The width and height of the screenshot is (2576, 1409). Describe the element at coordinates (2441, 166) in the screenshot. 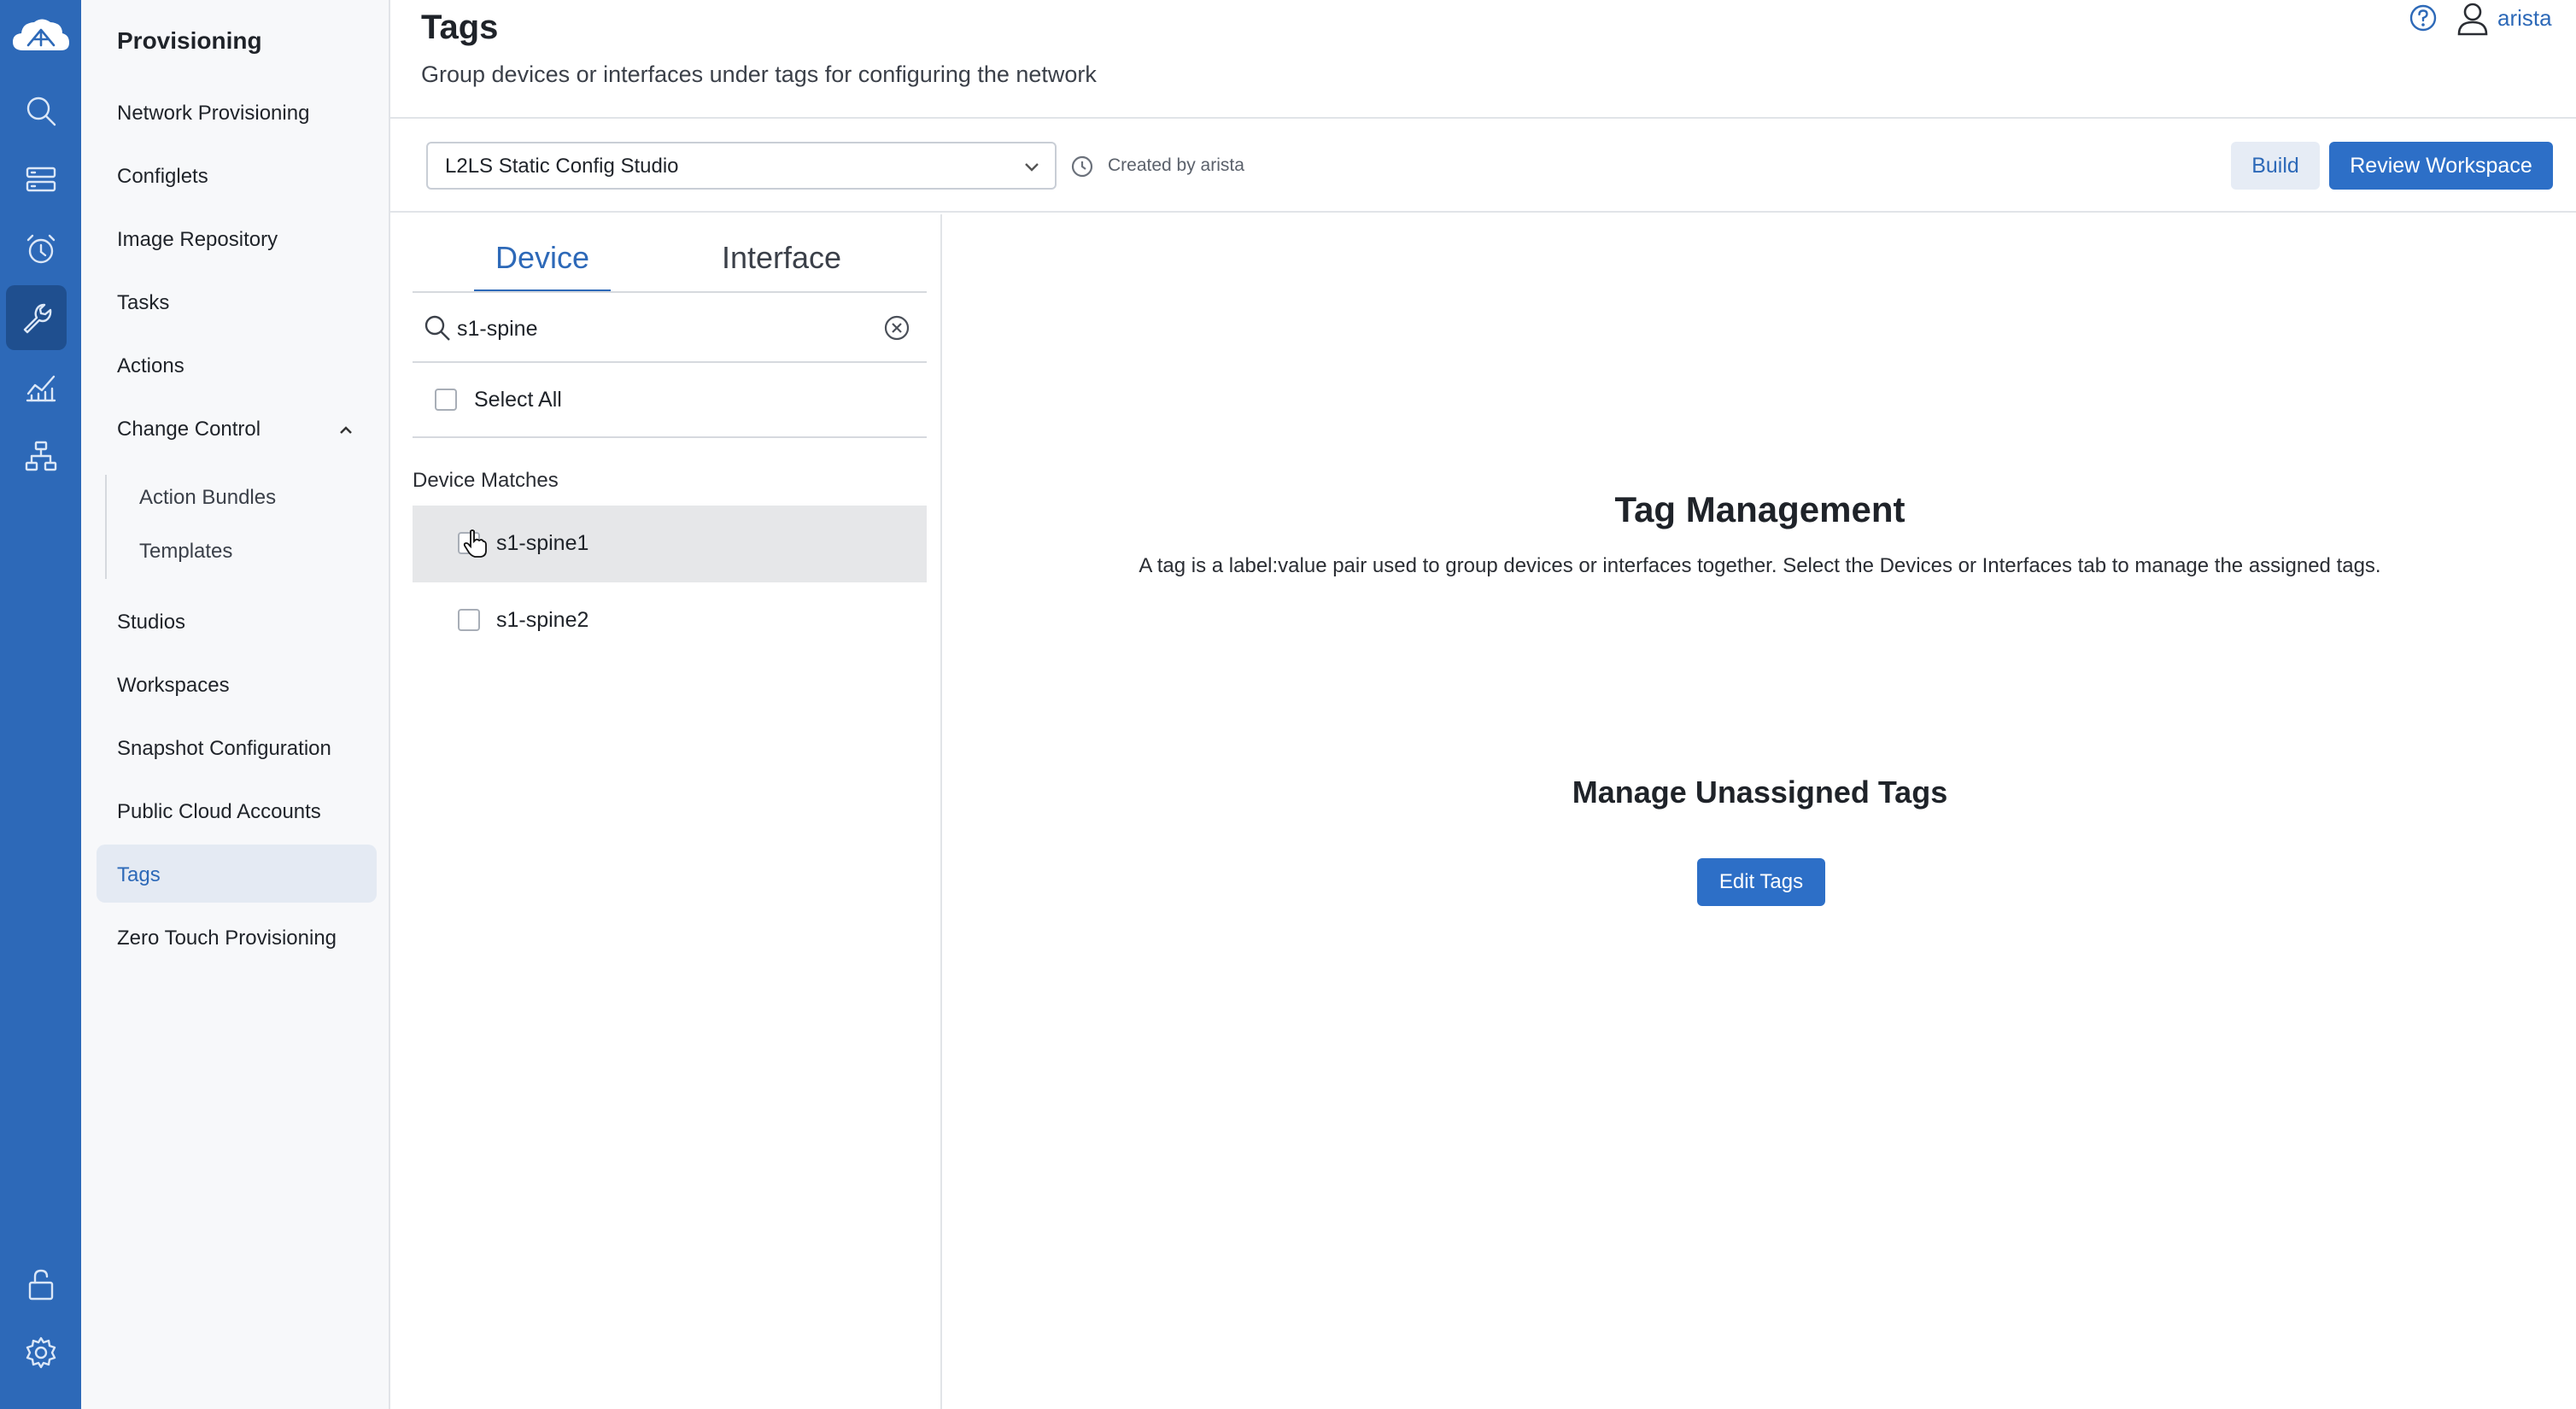

I see `review-workspace-button: Review Workspace` at that location.